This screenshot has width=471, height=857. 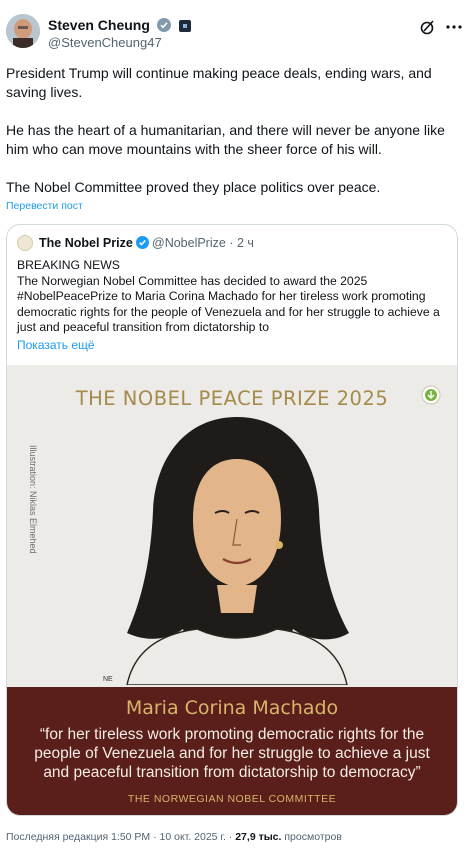 I want to click on show-more-link: Показать ещё, so click(x=56, y=345).